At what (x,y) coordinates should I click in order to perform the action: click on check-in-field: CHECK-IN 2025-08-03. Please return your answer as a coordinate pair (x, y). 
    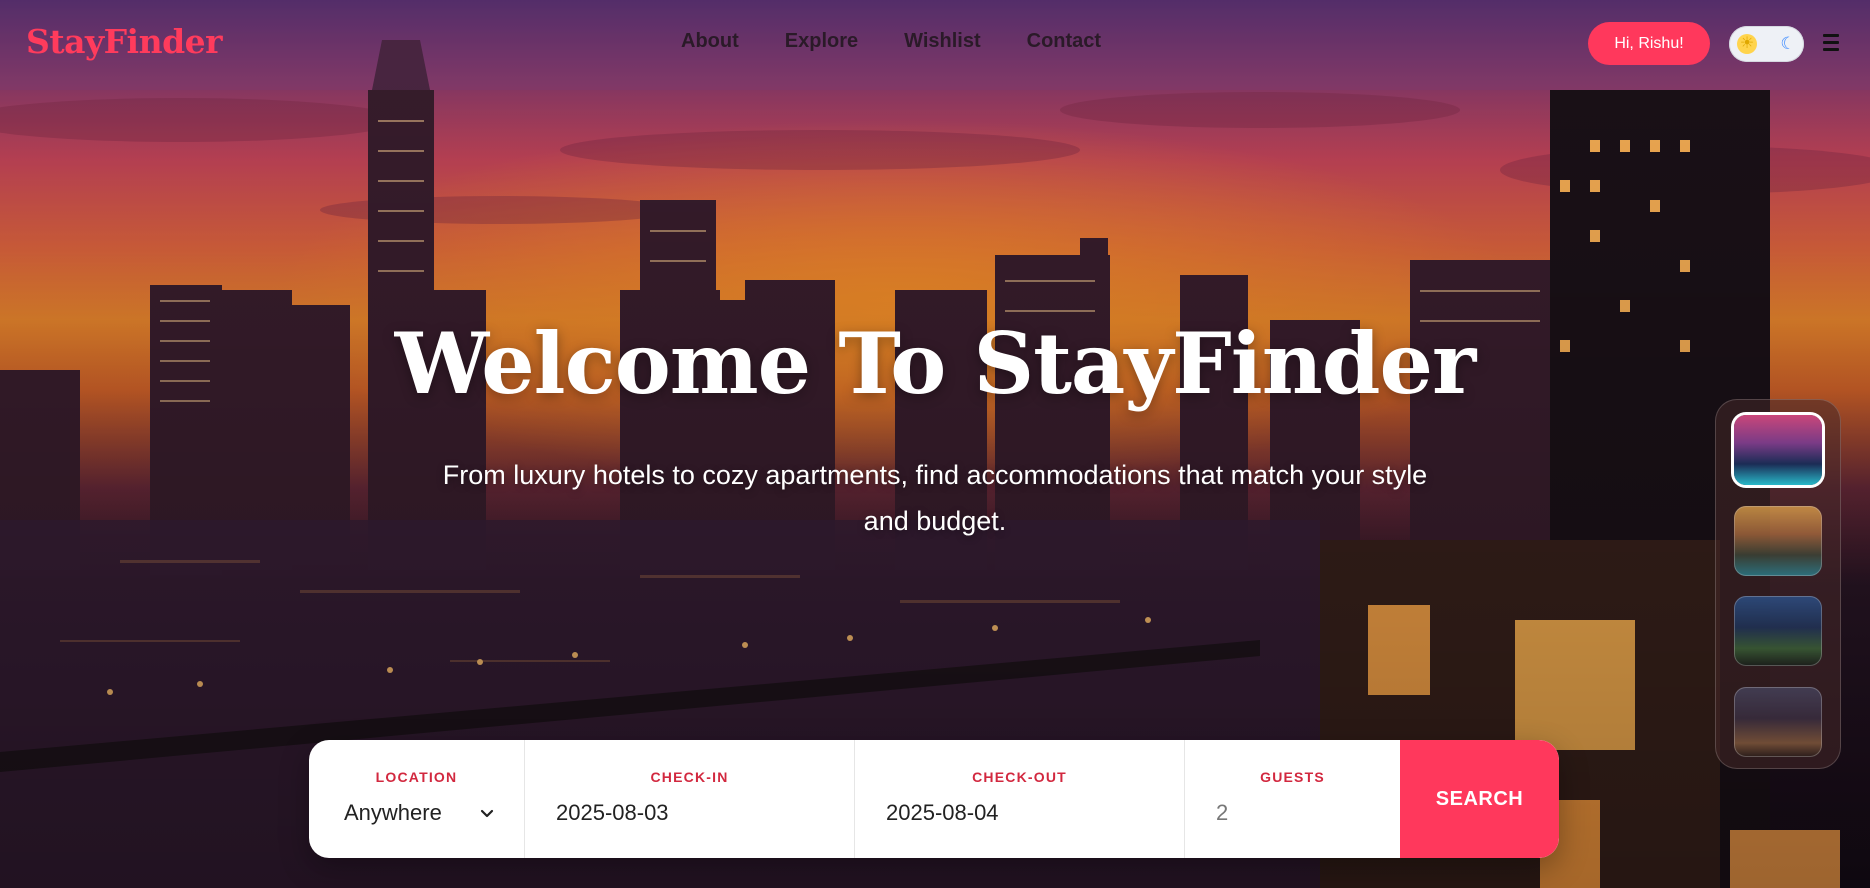
    Looking at the image, I should click on (690, 799).